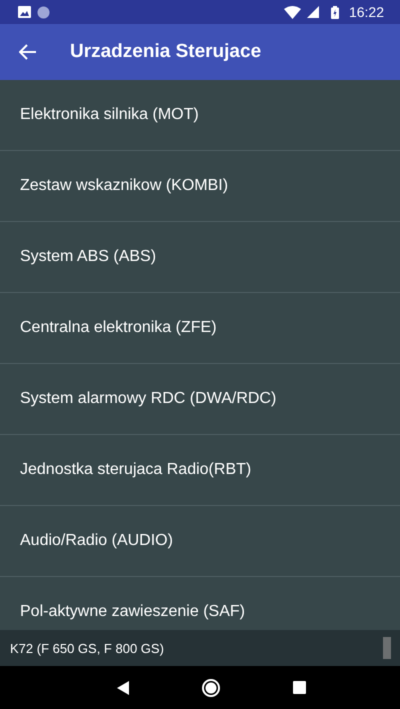 The height and width of the screenshot is (709, 400). Describe the element at coordinates (200, 257) in the screenshot. I see `list-item: System ABS (ABS)` at that location.